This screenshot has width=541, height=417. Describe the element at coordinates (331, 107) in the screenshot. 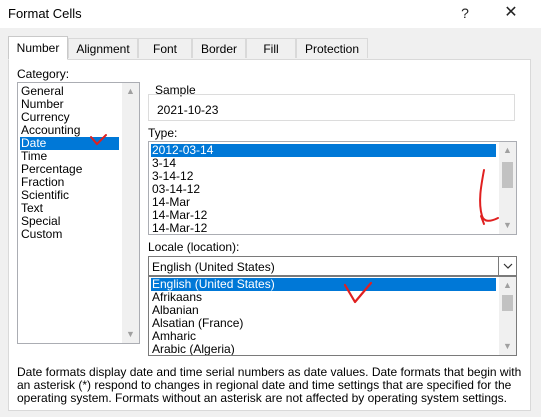

I see `sample-box: 2021-10-23` at that location.